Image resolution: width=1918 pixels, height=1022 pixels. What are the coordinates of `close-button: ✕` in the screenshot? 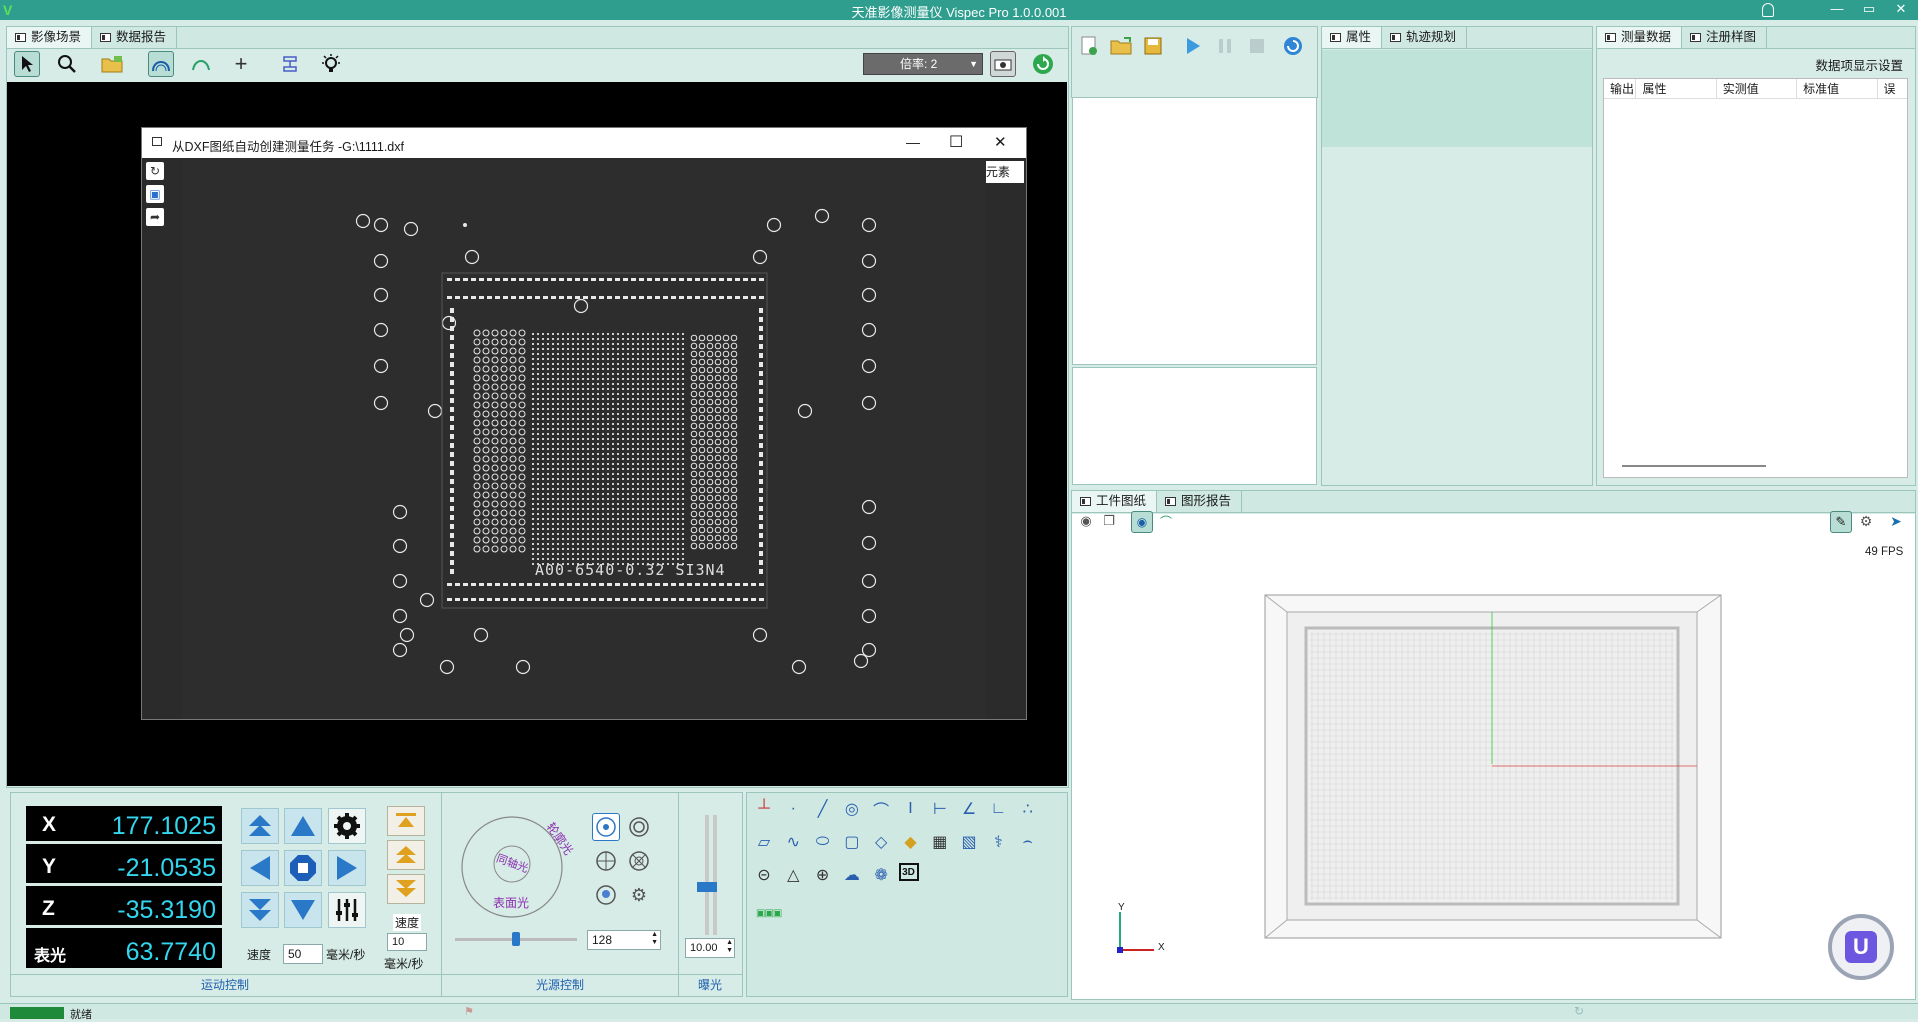 It's located at (1901, 10).